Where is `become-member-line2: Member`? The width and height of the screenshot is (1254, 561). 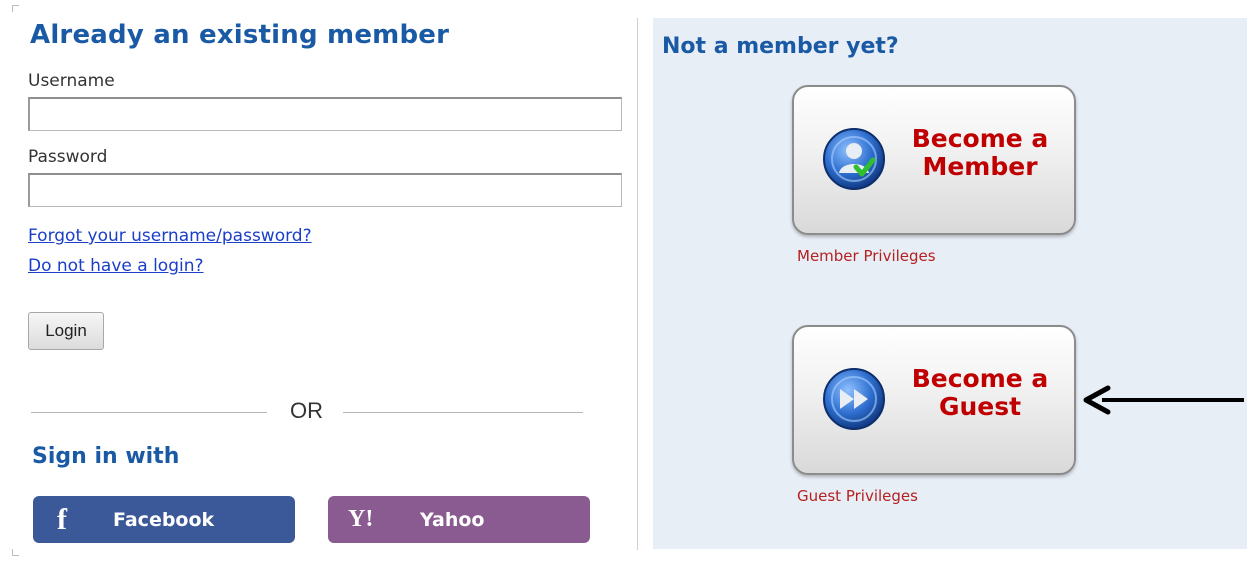 become-member-line2: Member is located at coordinates (980, 166).